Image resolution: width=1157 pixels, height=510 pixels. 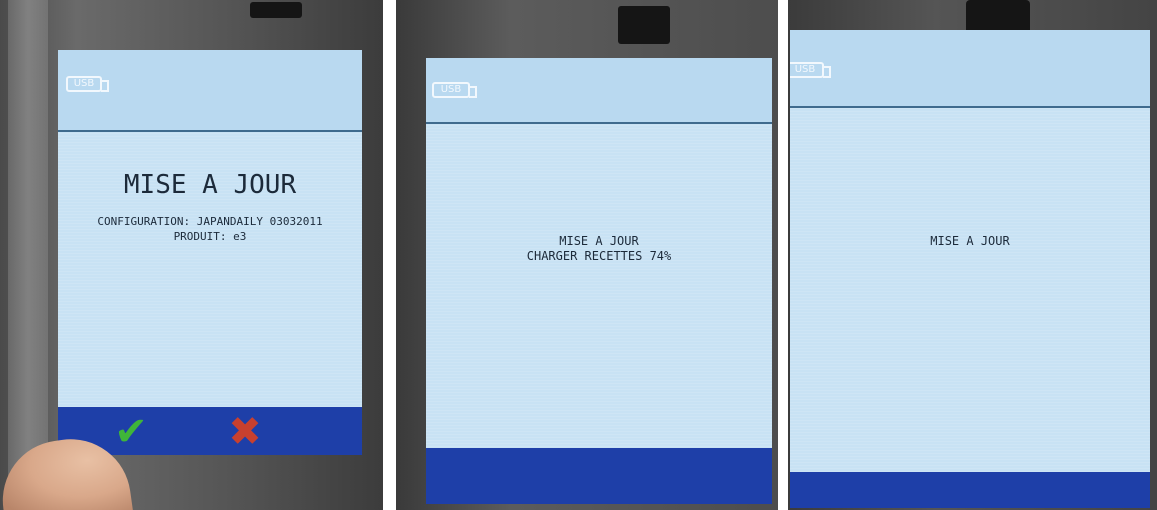 I want to click on product-line: PRODUIT: e3, so click(x=210, y=236).